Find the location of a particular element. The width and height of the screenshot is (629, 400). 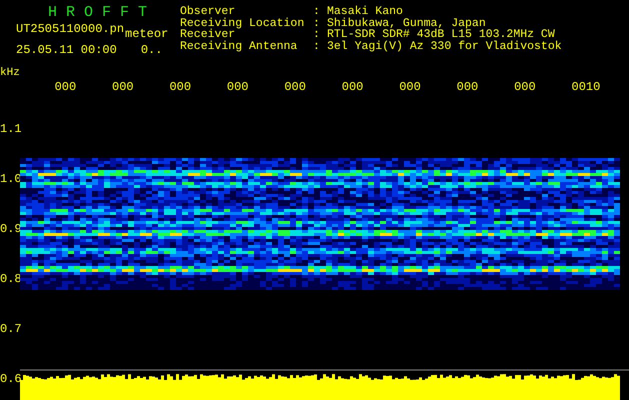

field-value: RTL-SDR SDR# 43dB L15 103.2MHz CW is located at coordinates (441, 34).